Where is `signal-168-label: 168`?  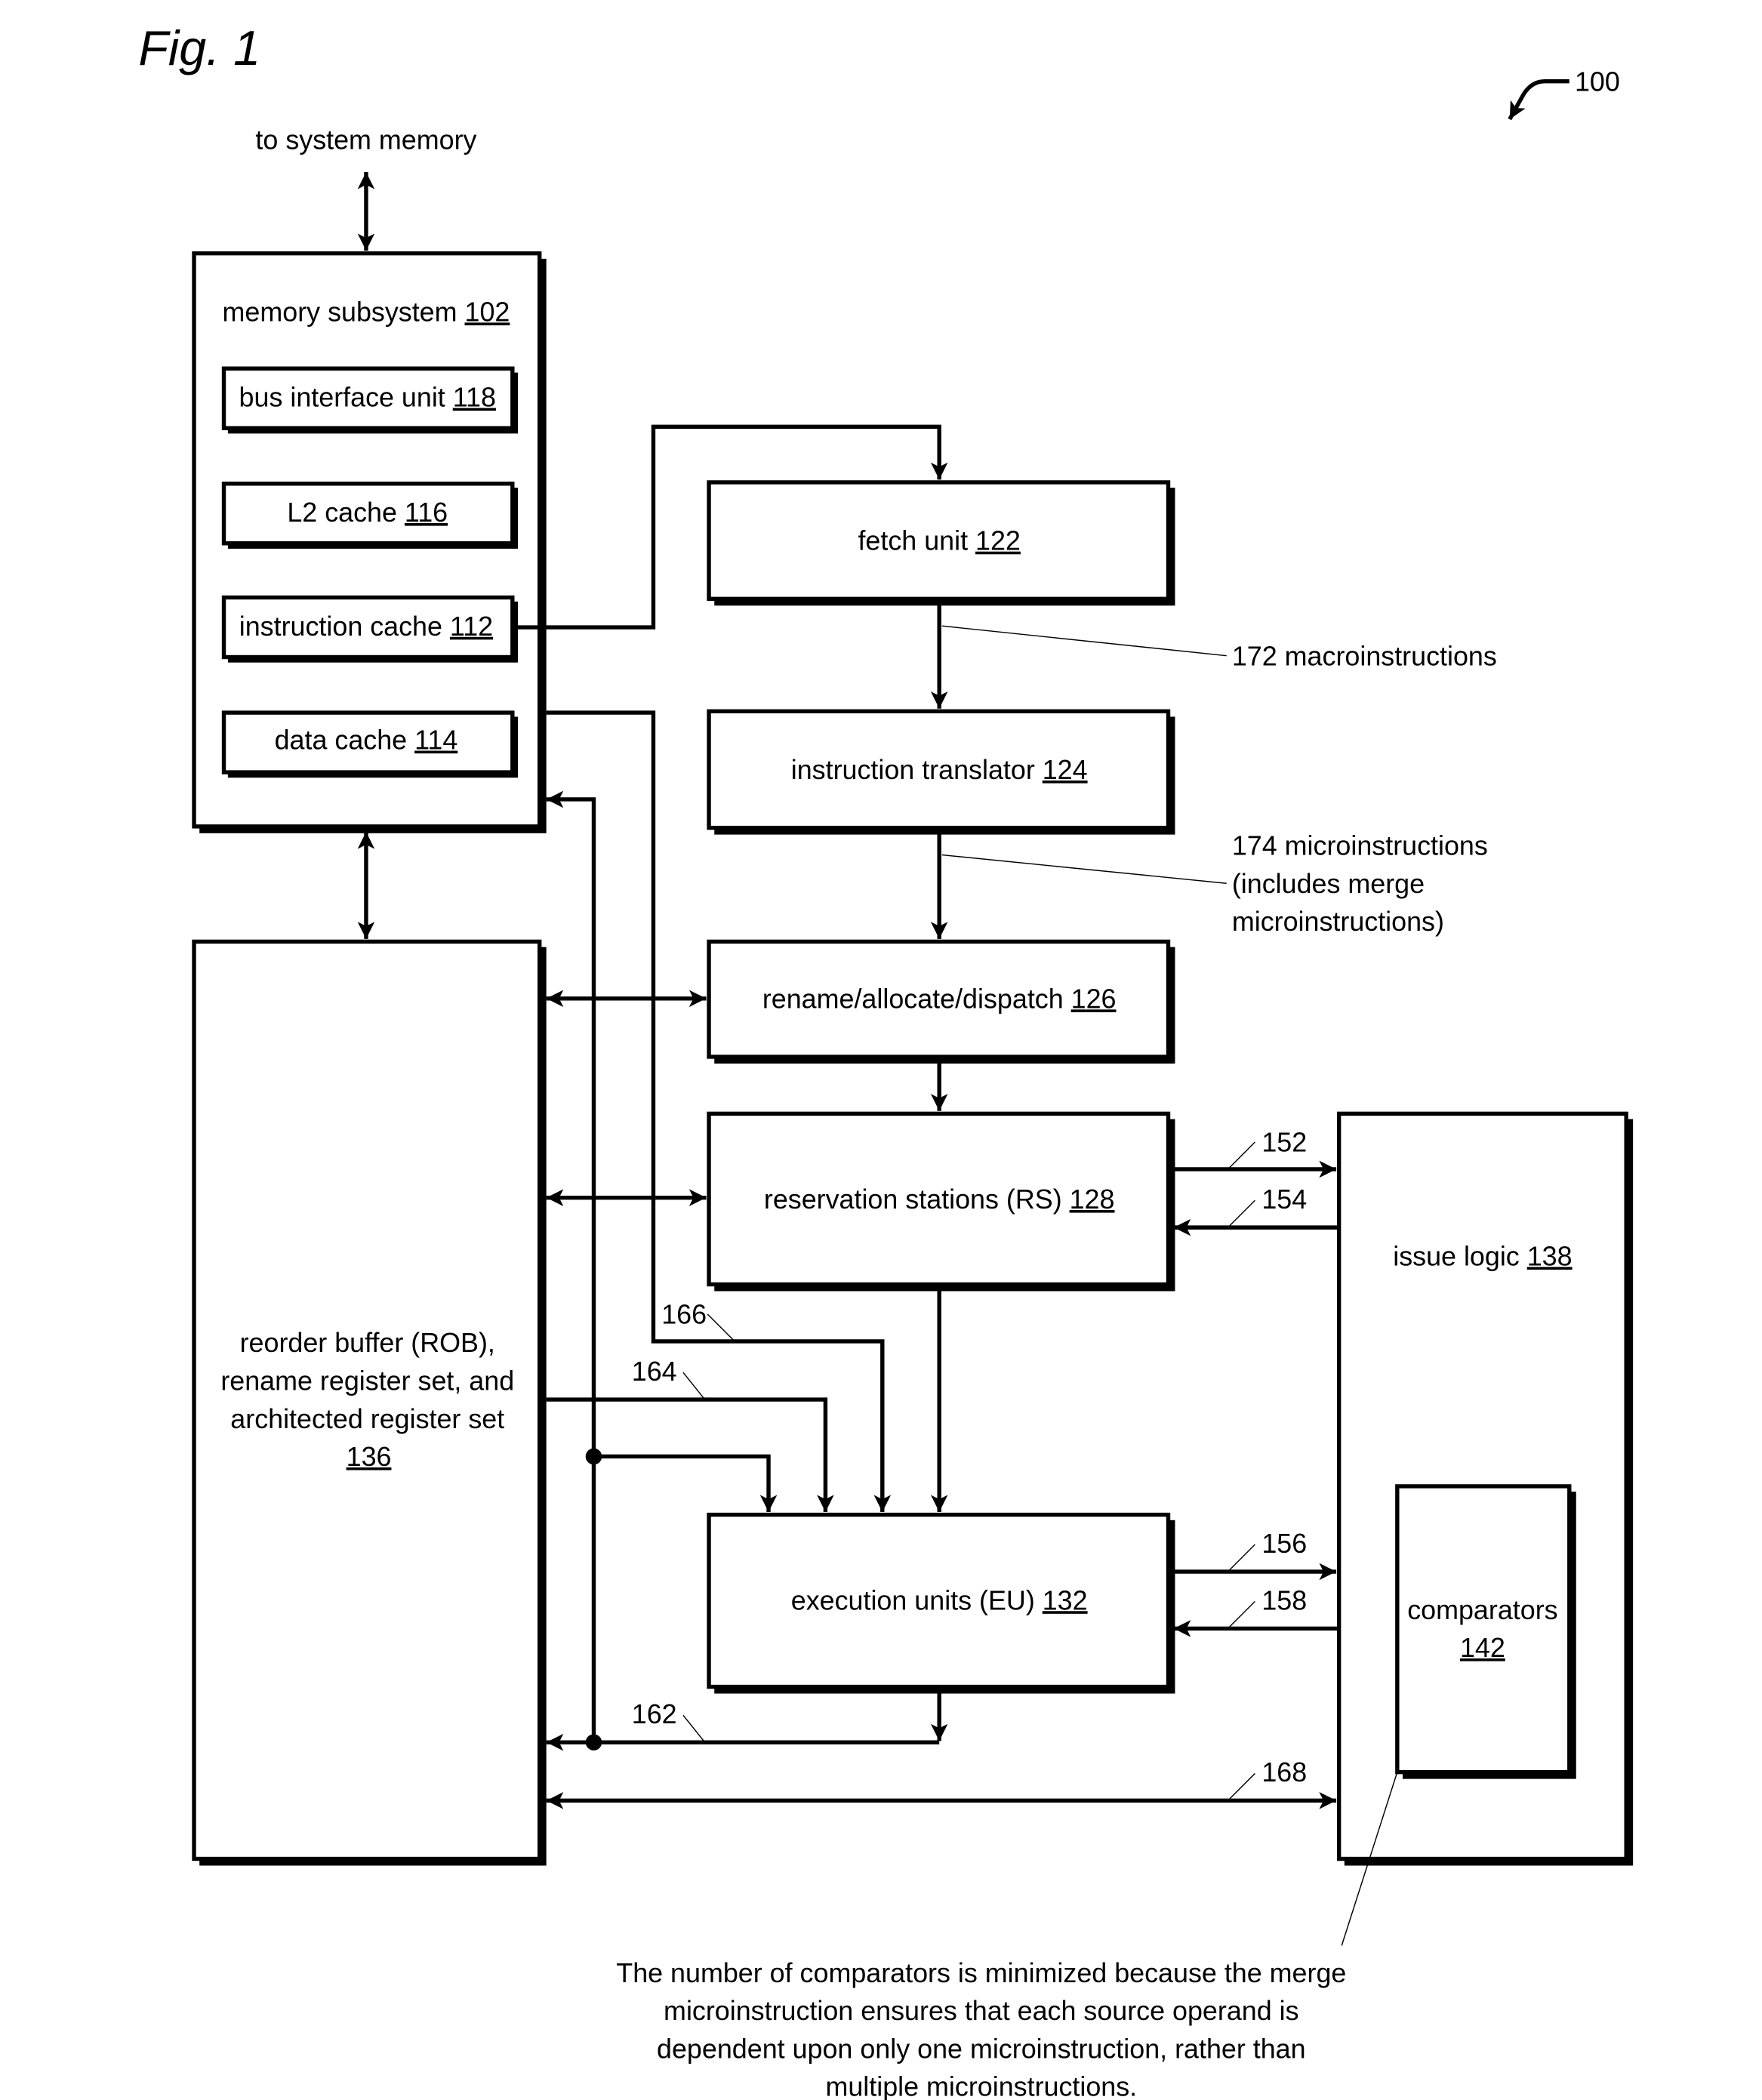 signal-168-label: 168 is located at coordinates (1284, 1772).